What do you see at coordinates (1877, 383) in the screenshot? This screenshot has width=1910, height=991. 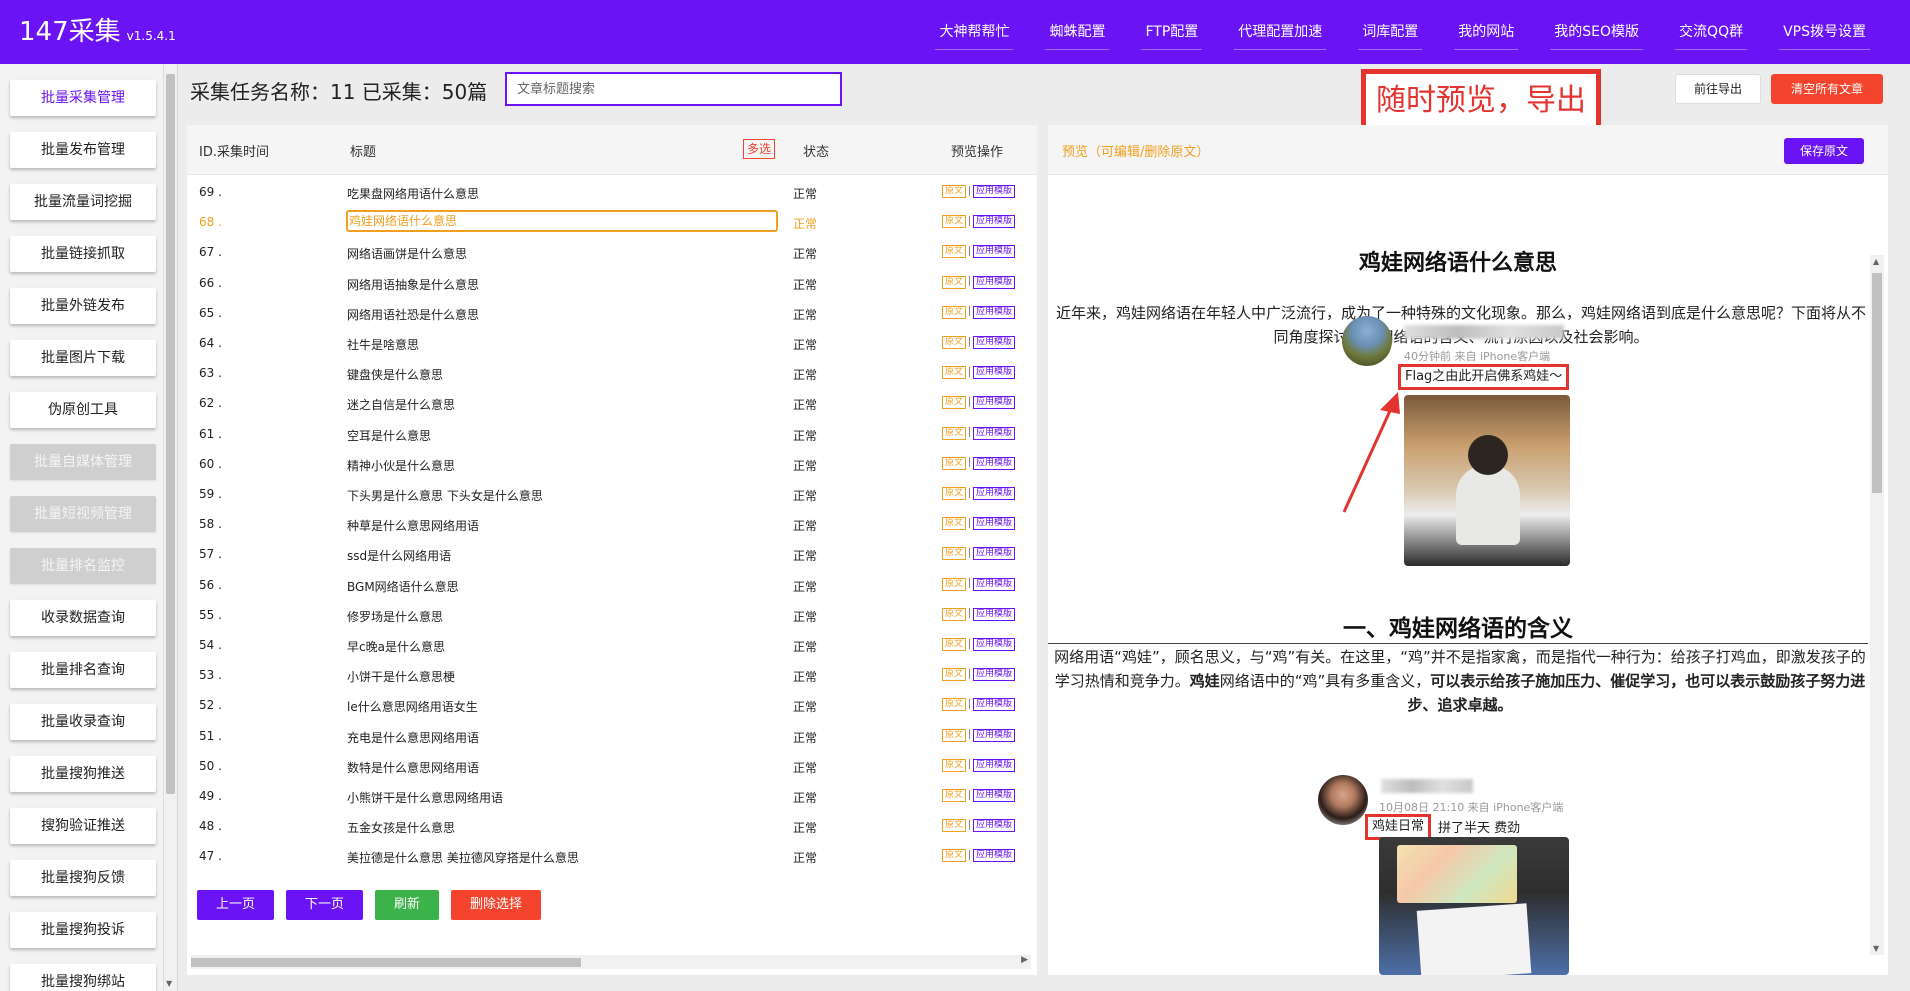 I see `preview-scrollbar-thumb` at bounding box center [1877, 383].